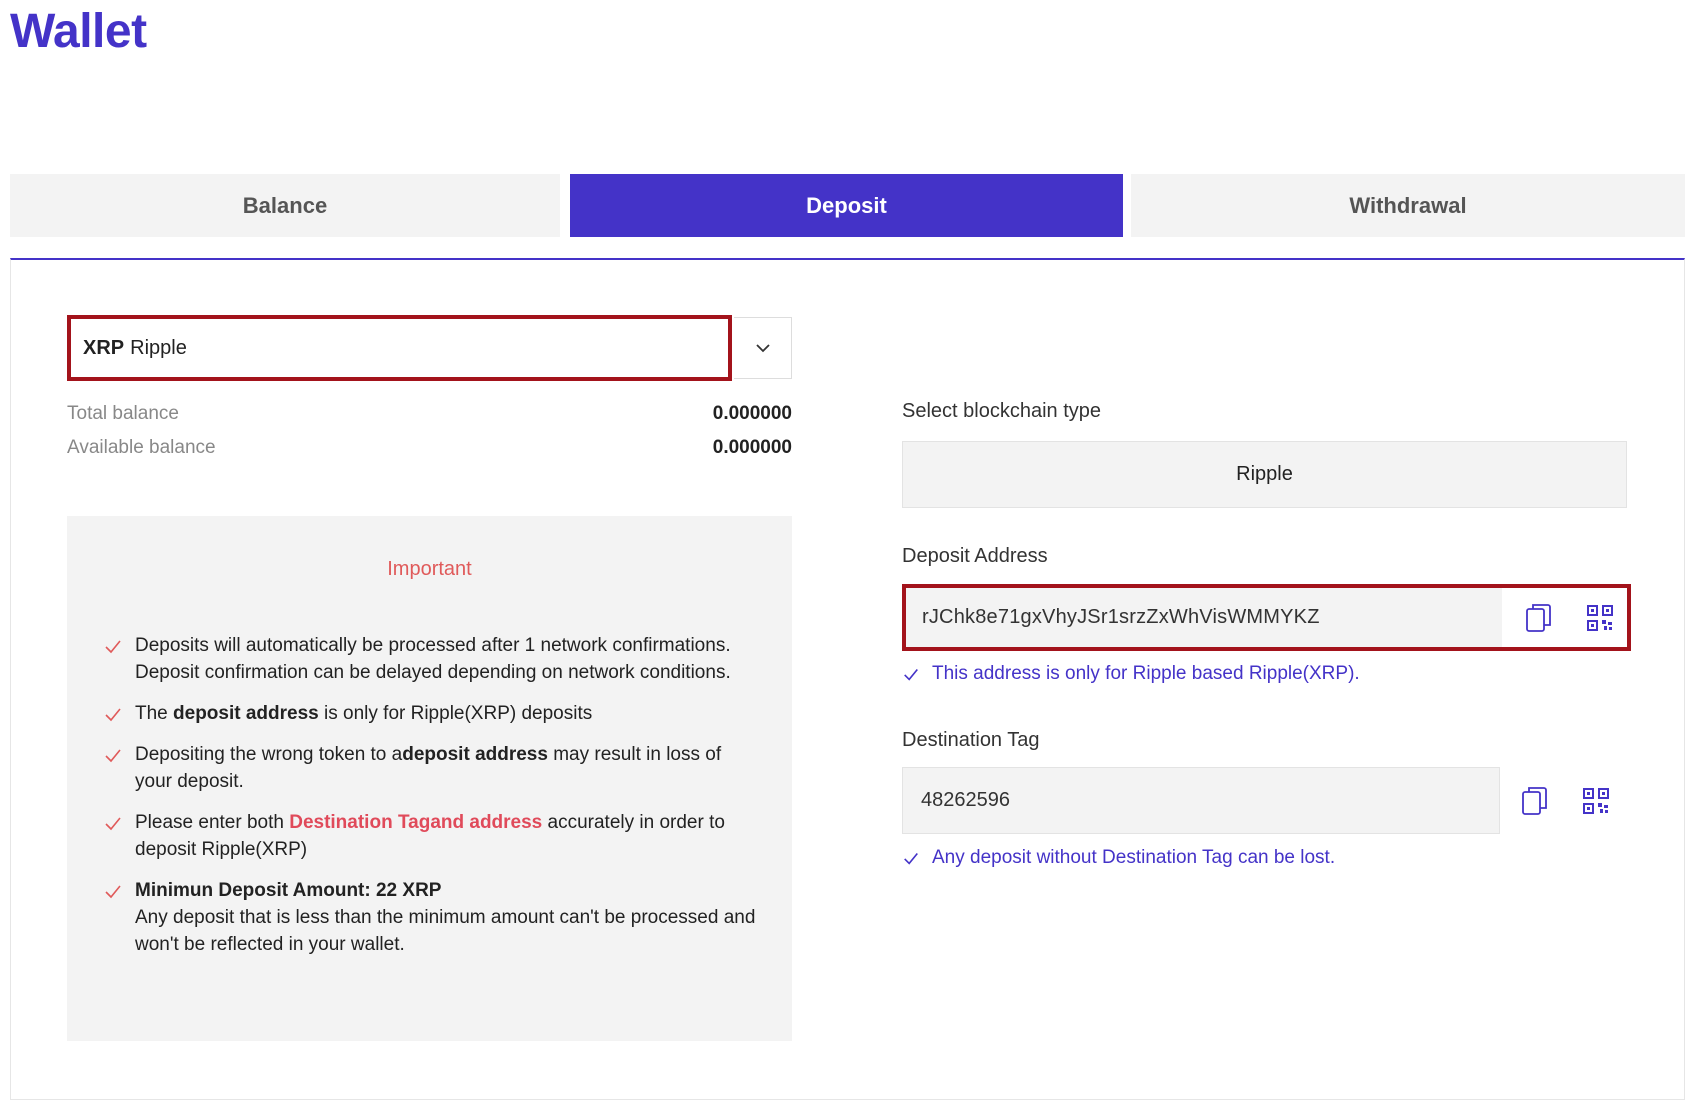  What do you see at coordinates (1264, 474) in the screenshot?
I see `blockchain-type-select: Ripple` at bounding box center [1264, 474].